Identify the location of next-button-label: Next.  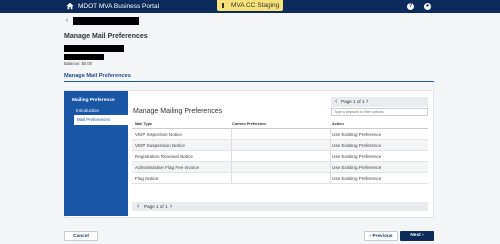
(415, 235).